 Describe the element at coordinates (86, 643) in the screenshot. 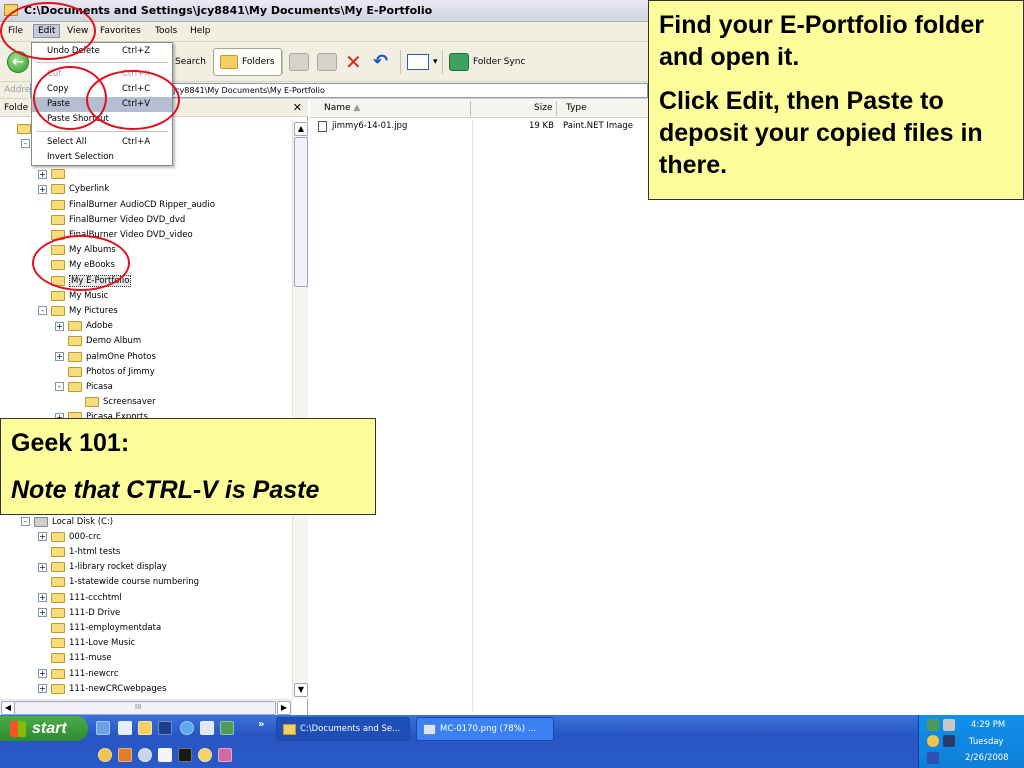

I see `tree-item: 111-Love Music` at that location.